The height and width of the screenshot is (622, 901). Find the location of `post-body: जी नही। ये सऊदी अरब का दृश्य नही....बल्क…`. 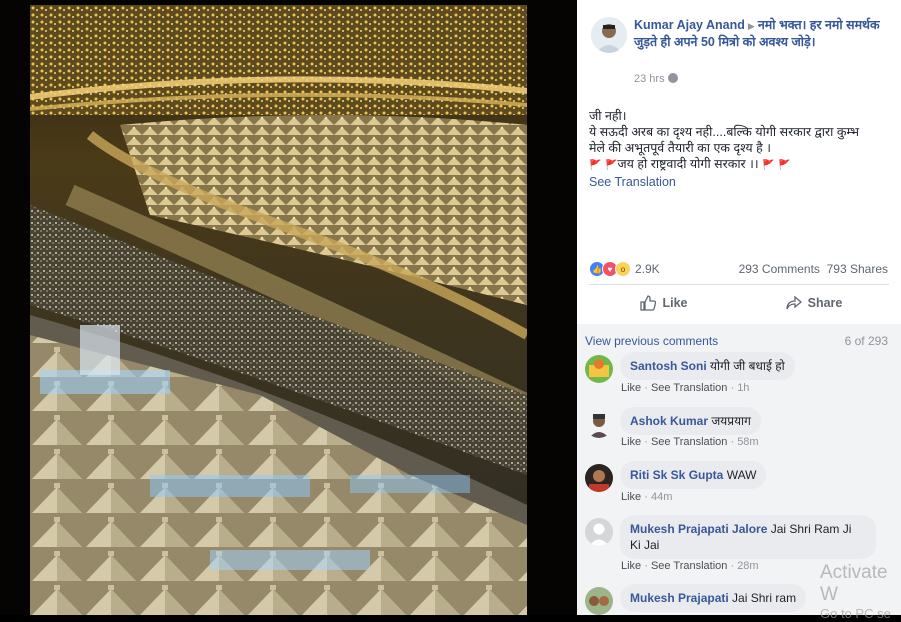

post-body: जी नही। ये सऊदी अरब का दृश्य नही....बल्क… is located at coordinates (739, 149).